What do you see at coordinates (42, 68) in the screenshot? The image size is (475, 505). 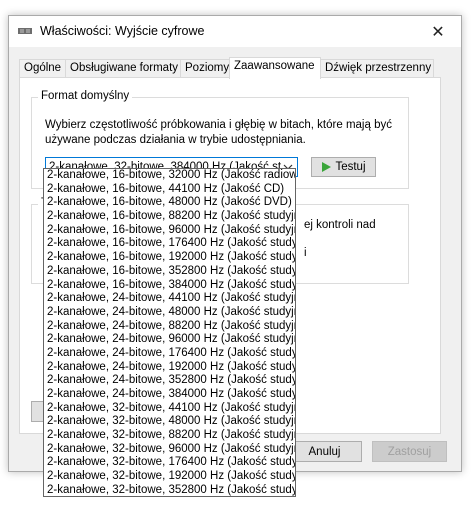 I see `tab-general: Ogólne` at bounding box center [42, 68].